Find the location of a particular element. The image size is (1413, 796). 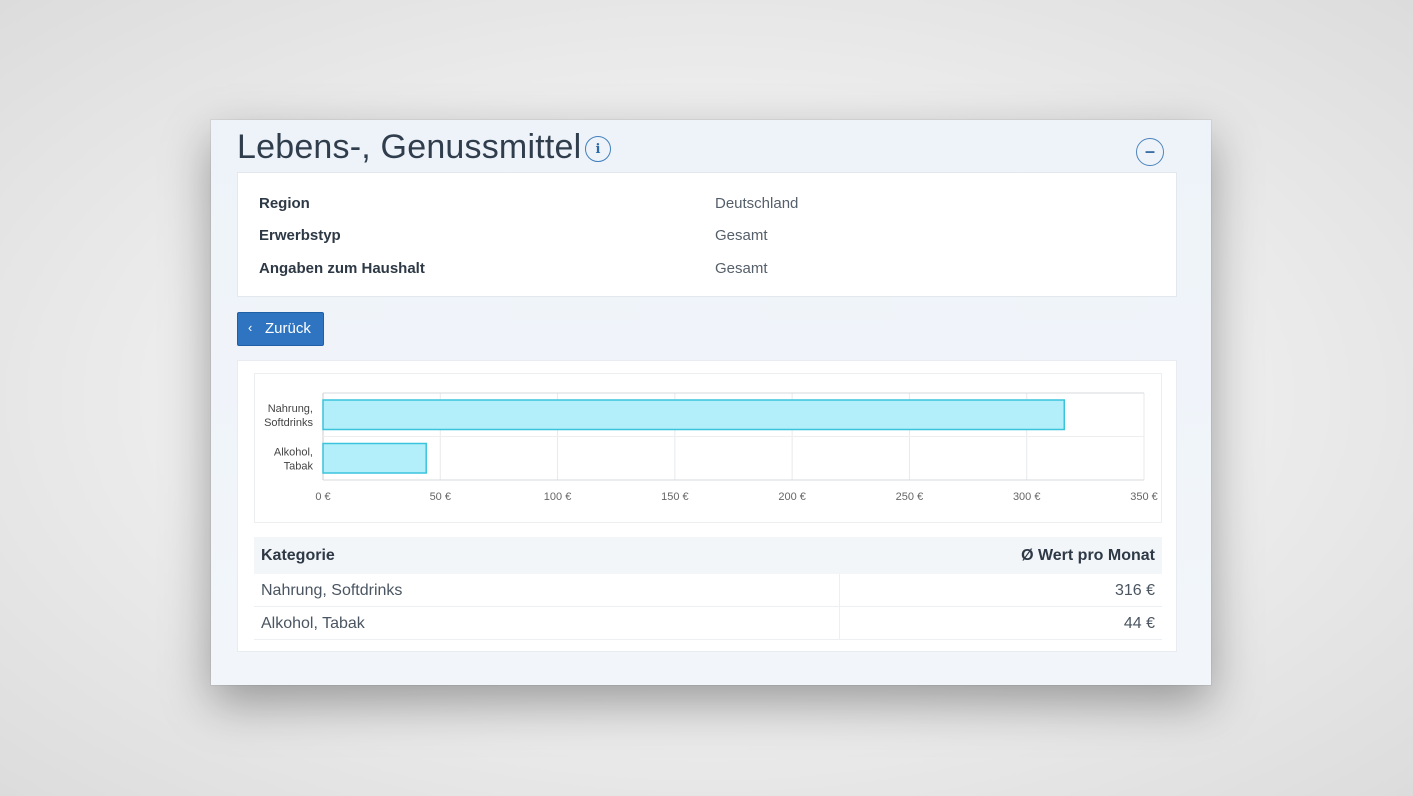

category-label: Softdrinks is located at coordinates (288, 423).